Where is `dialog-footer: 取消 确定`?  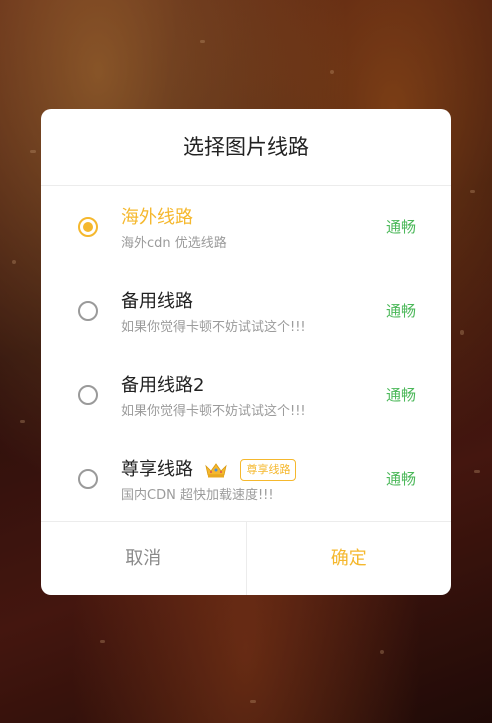 dialog-footer: 取消 确定 is located at coordinates (246, 558).